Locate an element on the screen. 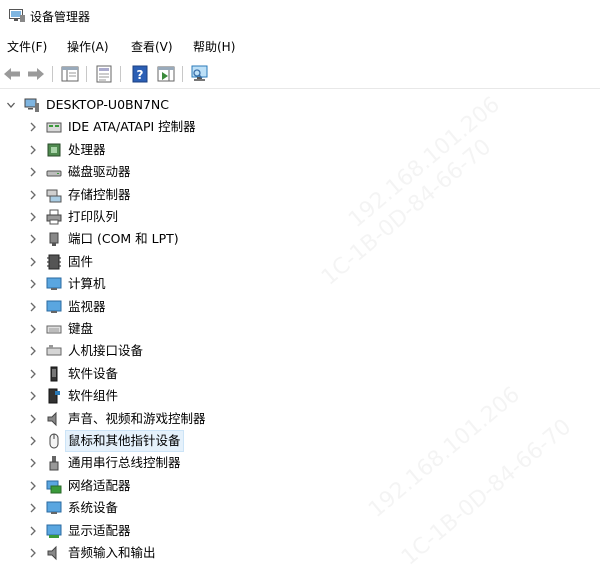 This screenshot has width=600, height=580. tree-item-label: IDE ATA/ATAPI 控制器 is located at coordinates (132, 127).